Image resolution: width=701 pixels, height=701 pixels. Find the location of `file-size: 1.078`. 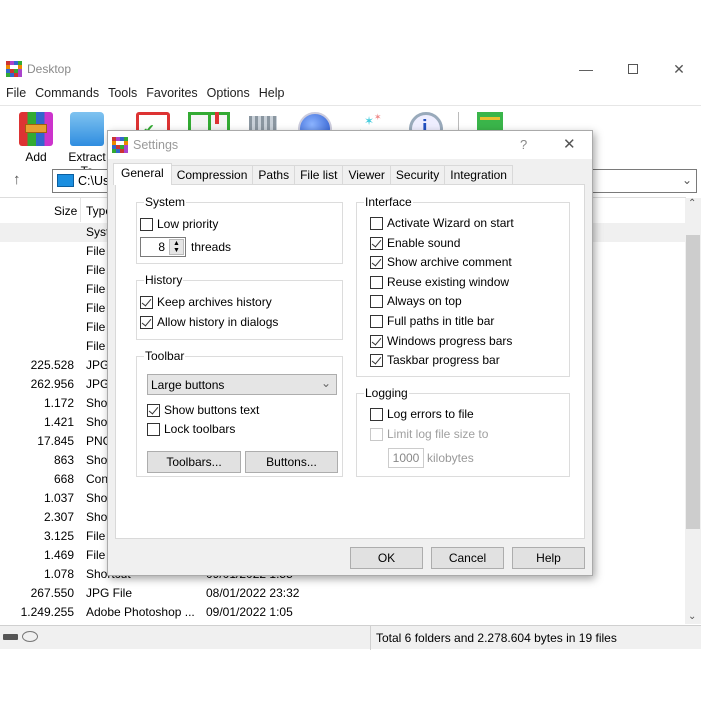

file-size: 1.078 is located at coordinates (58, 574).